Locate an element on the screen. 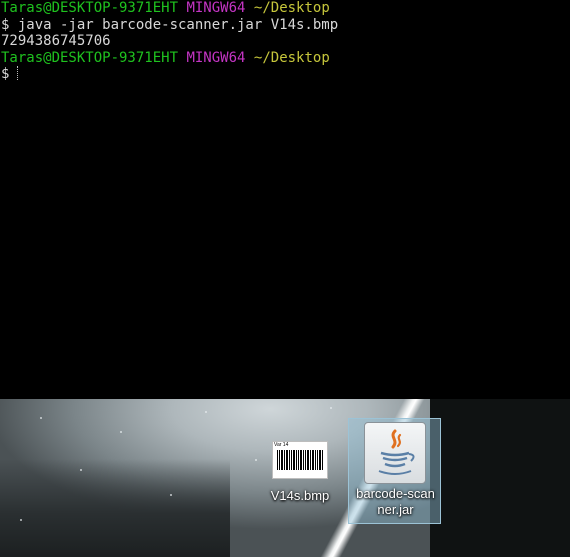 The width and height of the screenshot is (570, 557). desktop-icon-barcode-scanner-jar: barcode-scan ner.jar is located at coordinates (394, 471).